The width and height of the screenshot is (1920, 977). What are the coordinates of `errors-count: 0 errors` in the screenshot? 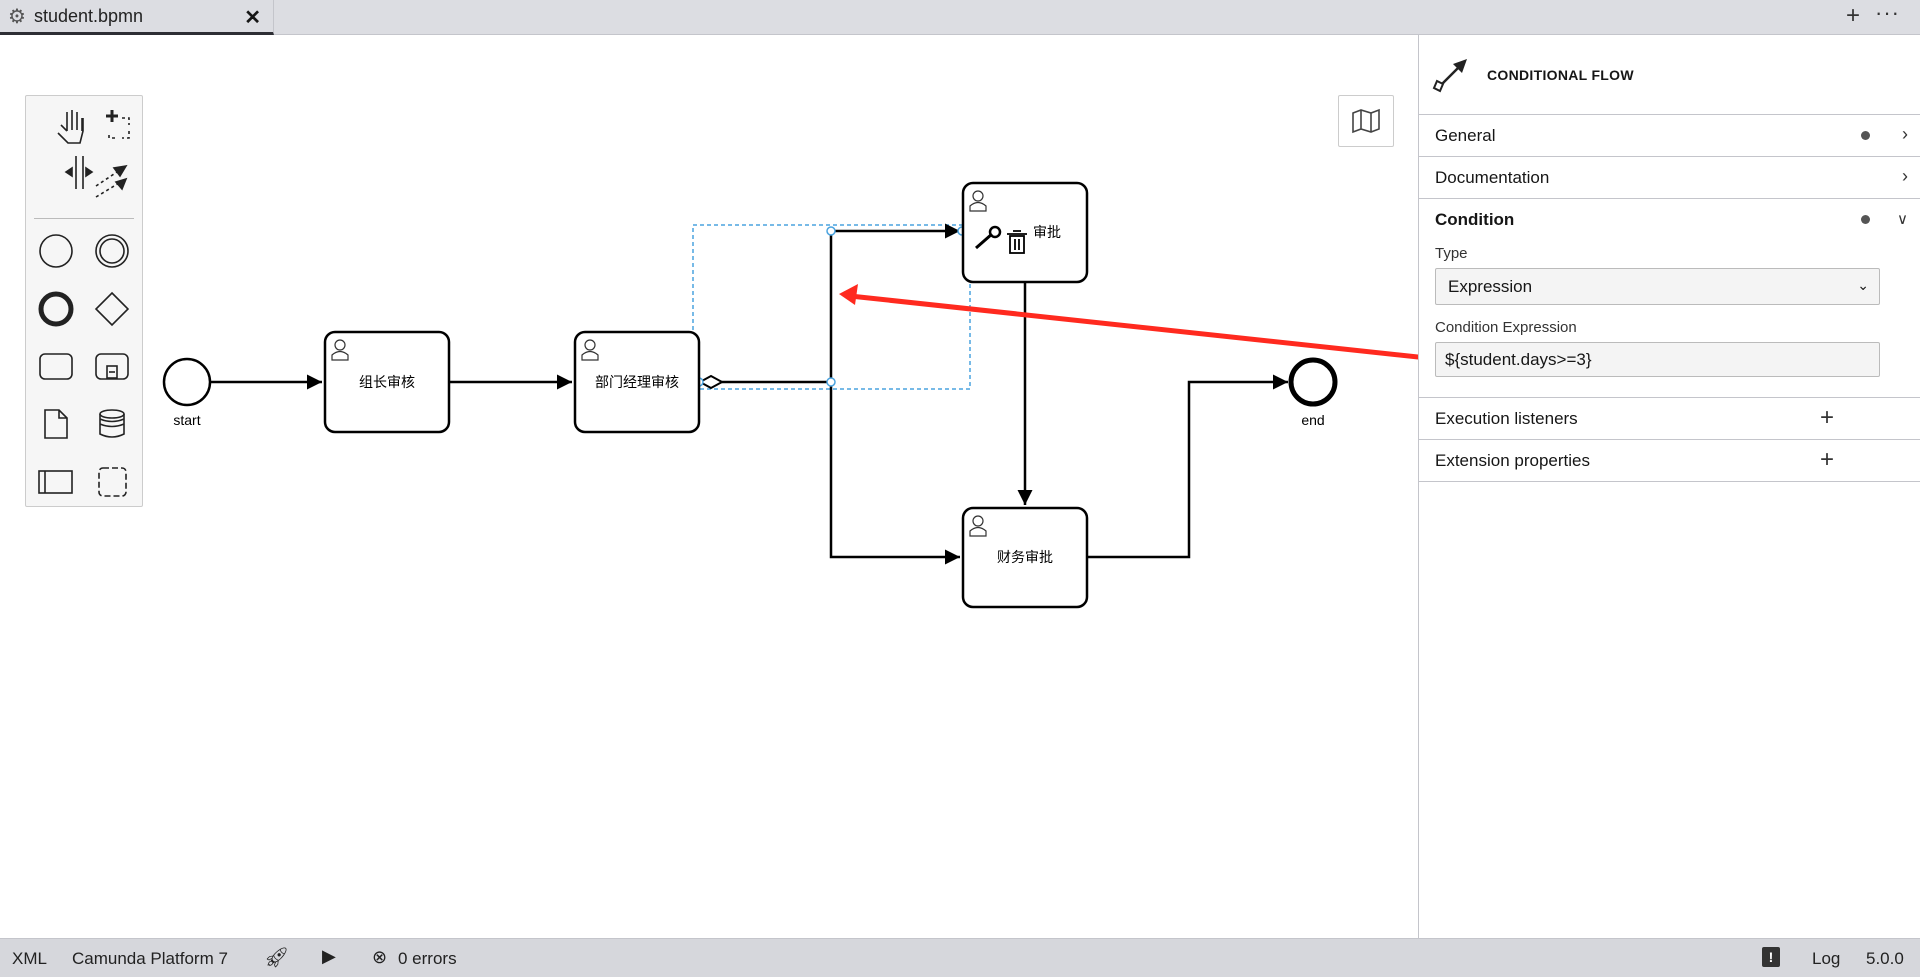 It's located at (427, 959).